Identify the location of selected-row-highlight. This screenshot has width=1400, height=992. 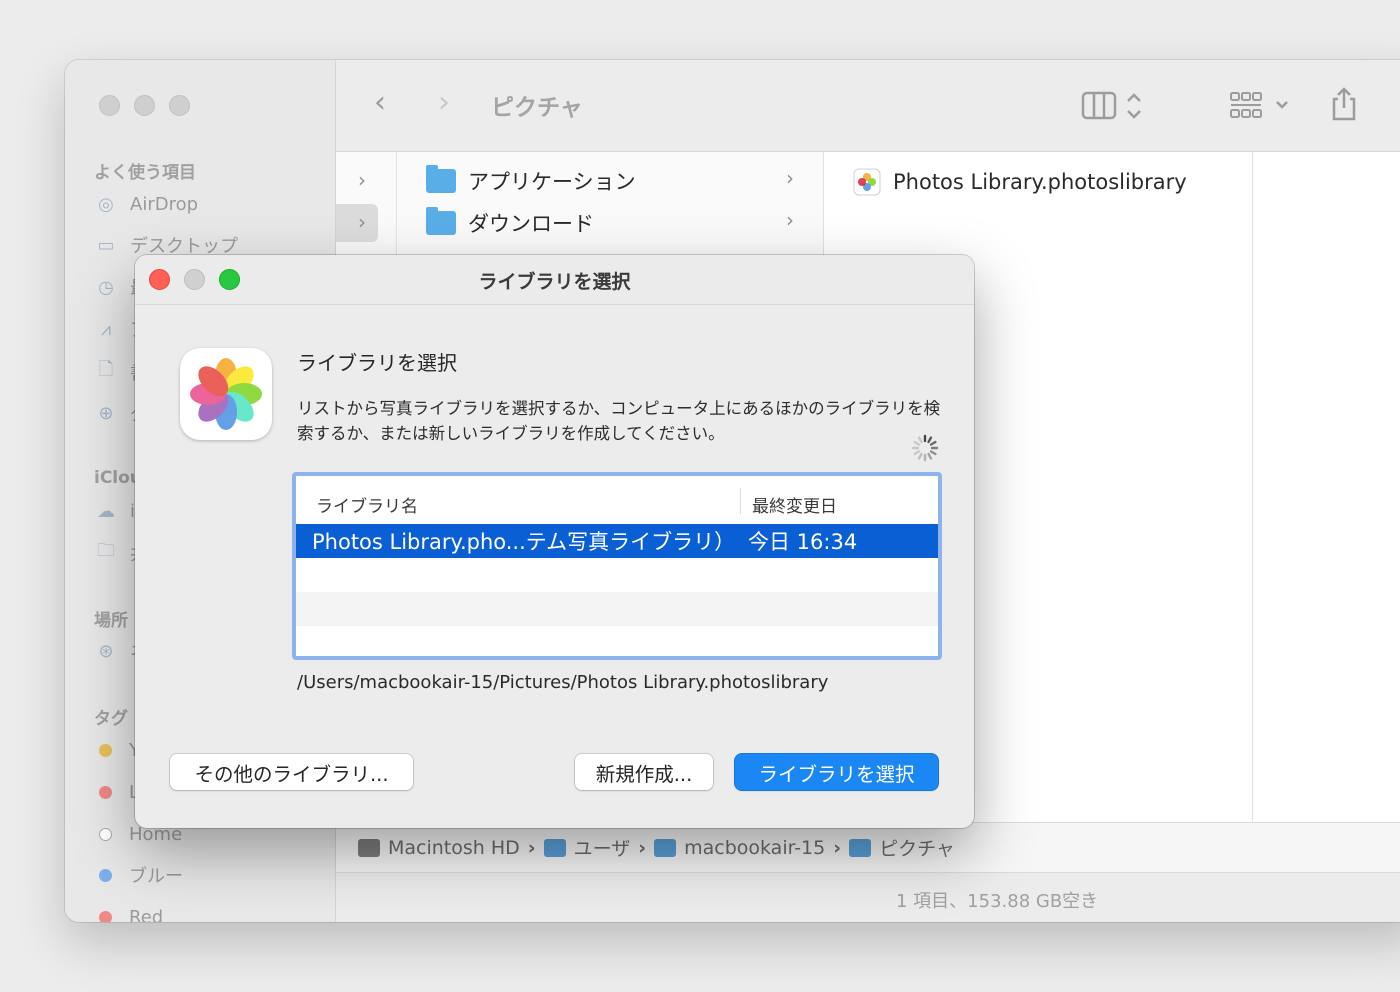
(357, 223).